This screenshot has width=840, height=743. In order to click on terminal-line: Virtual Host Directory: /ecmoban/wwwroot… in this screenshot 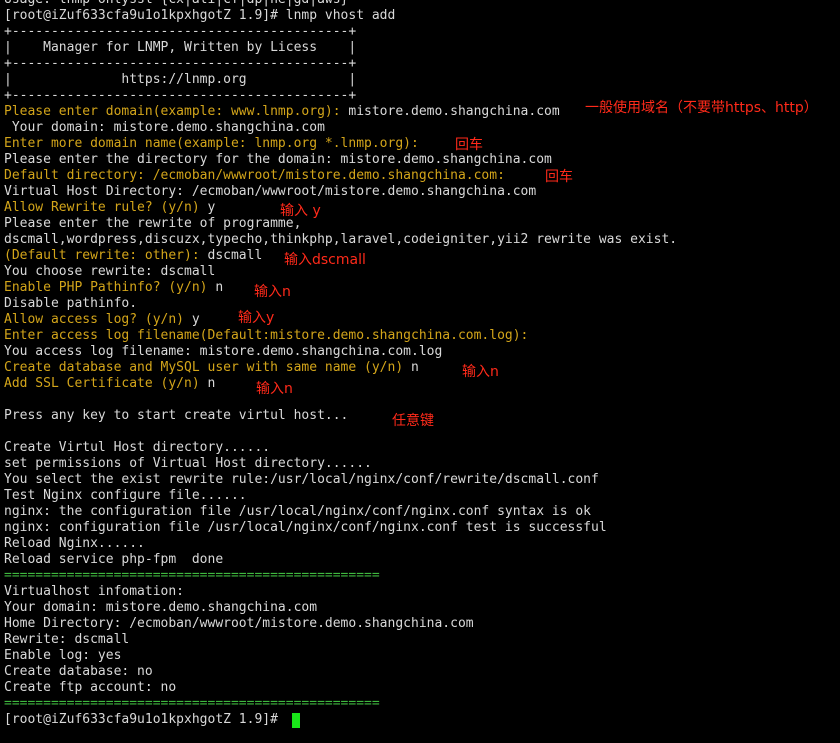, I will do `click(270, 191)`.